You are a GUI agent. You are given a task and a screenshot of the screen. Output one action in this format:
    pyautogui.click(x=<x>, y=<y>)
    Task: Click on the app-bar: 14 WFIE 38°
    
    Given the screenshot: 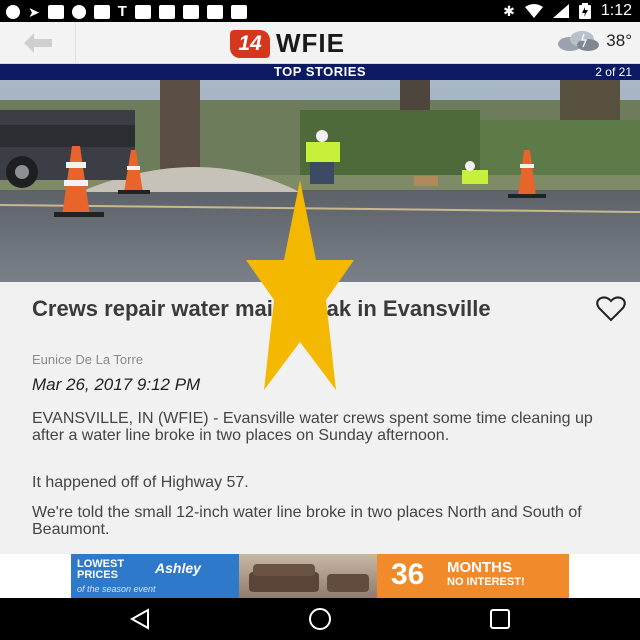 What is the action you would take?
    pyautogui.click(x=320, y=43)
    